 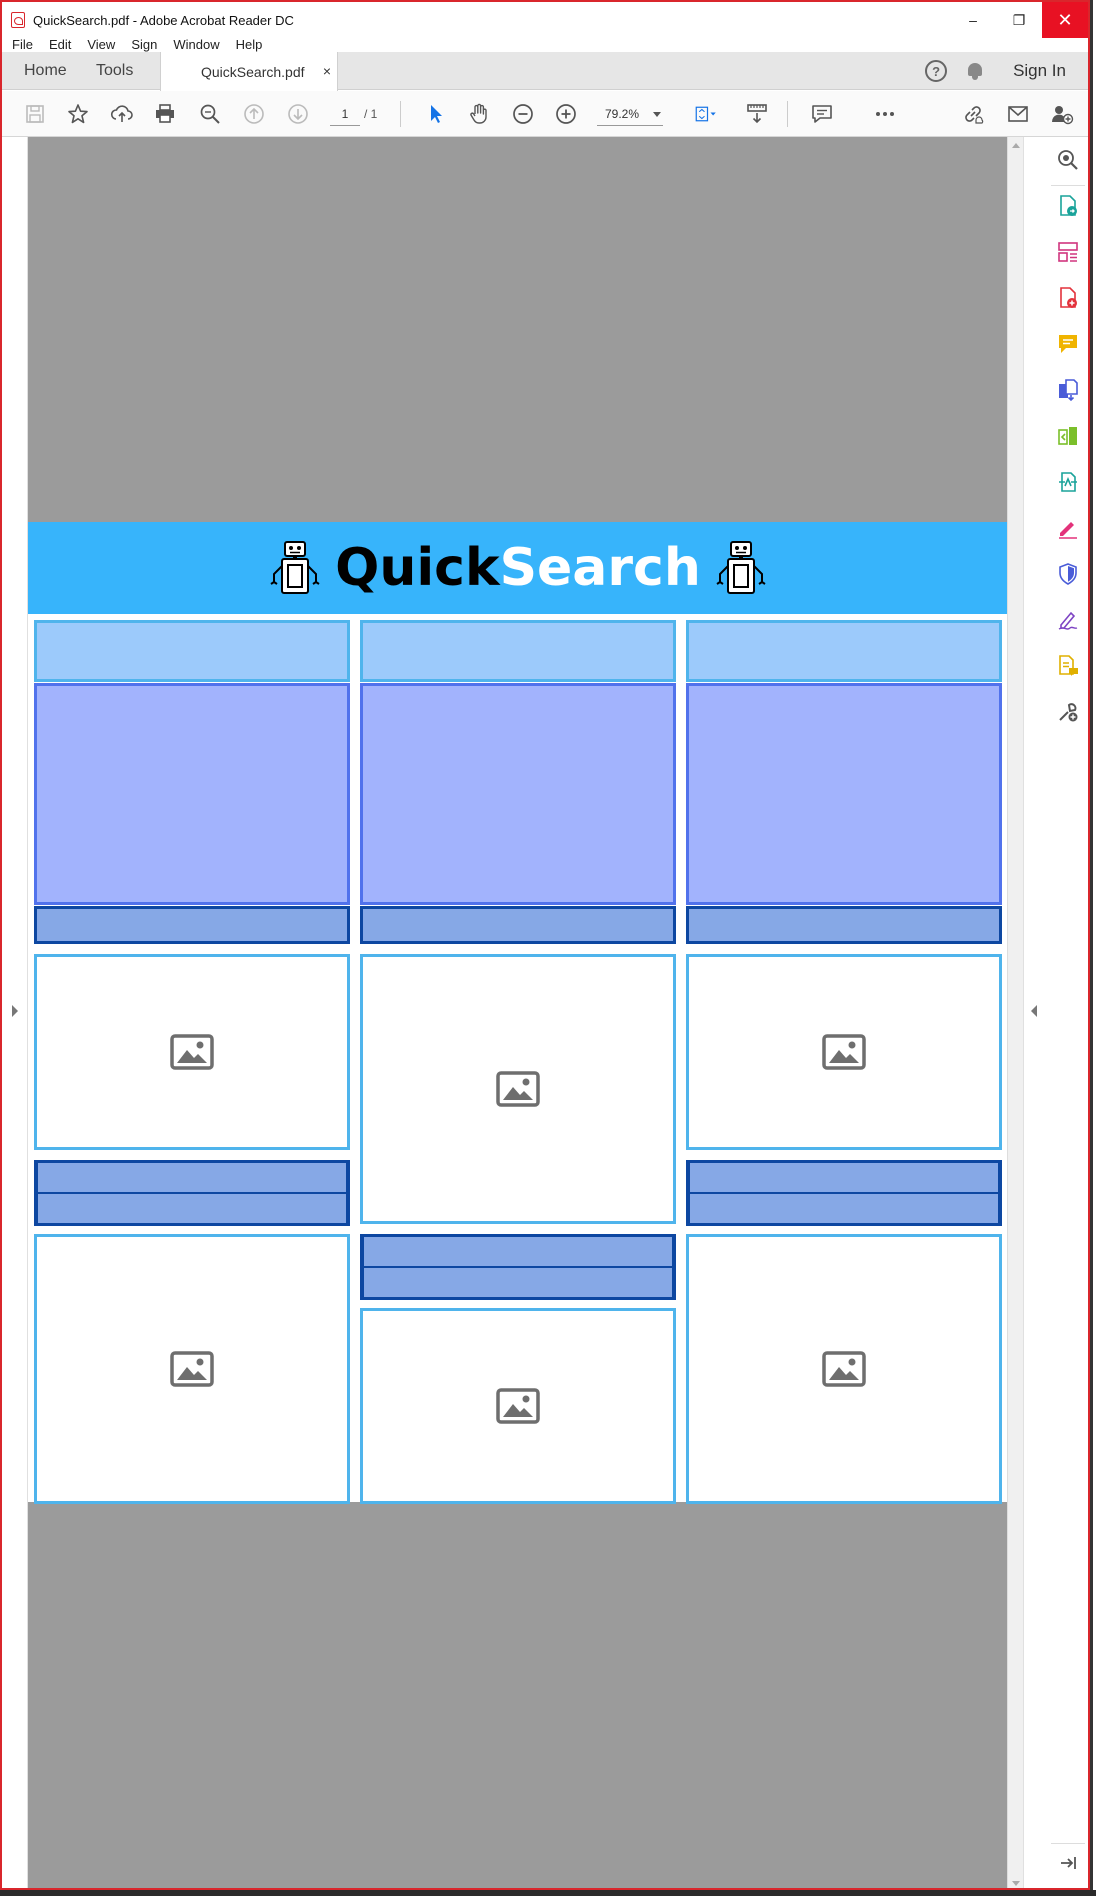 I want to click on left-pane-toggle, so click(x=16, y=1012).